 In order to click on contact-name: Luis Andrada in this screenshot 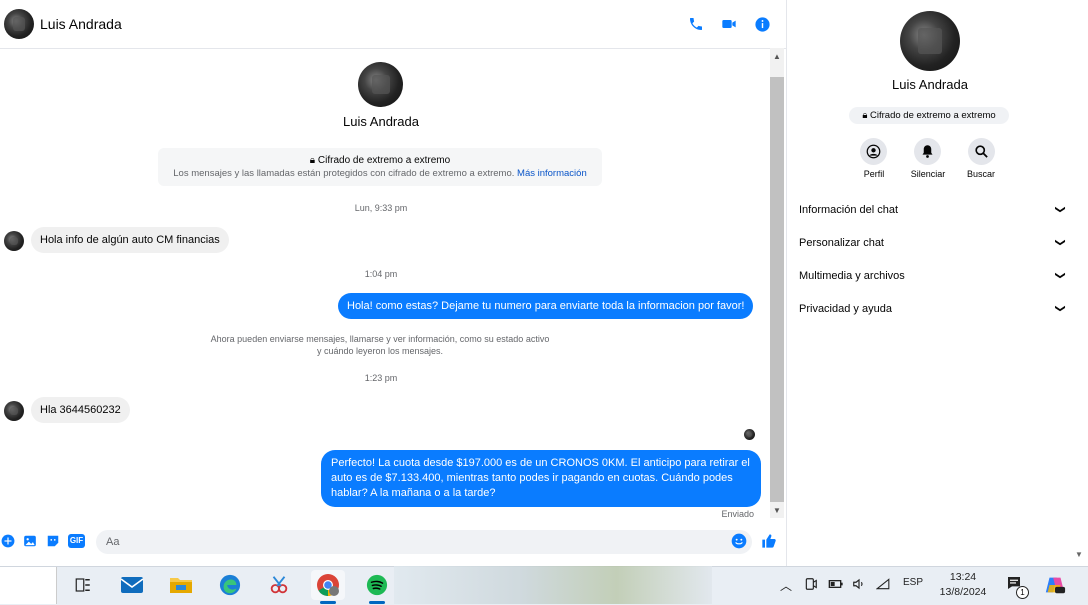, I will do `click(81, 24)`.